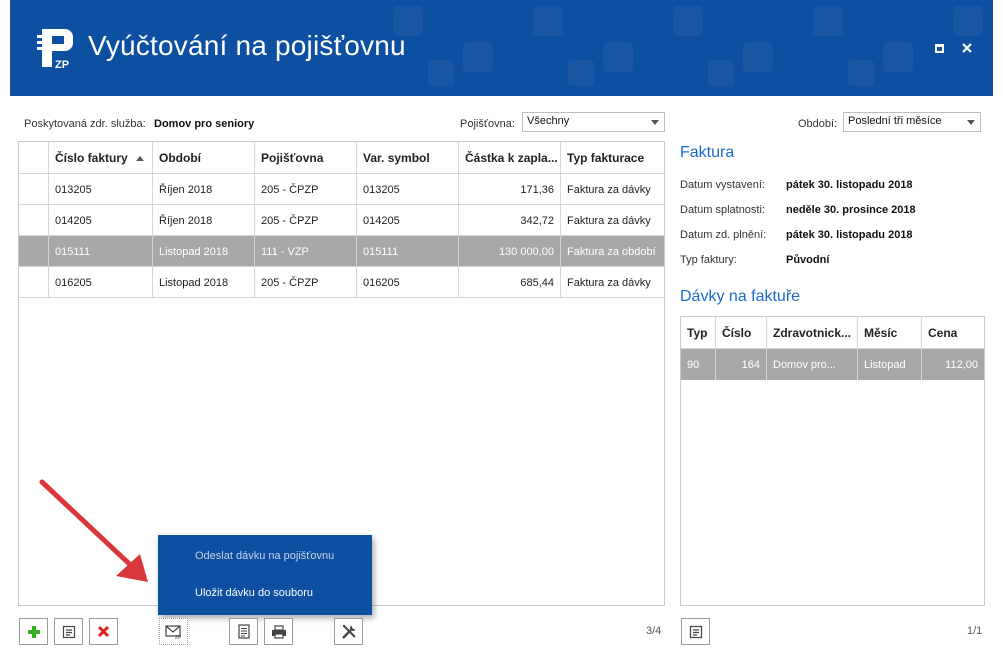 Image resolution: width=1003 pixels, height=663 pixels. I want to click on maximize-button, so click(939, 48).